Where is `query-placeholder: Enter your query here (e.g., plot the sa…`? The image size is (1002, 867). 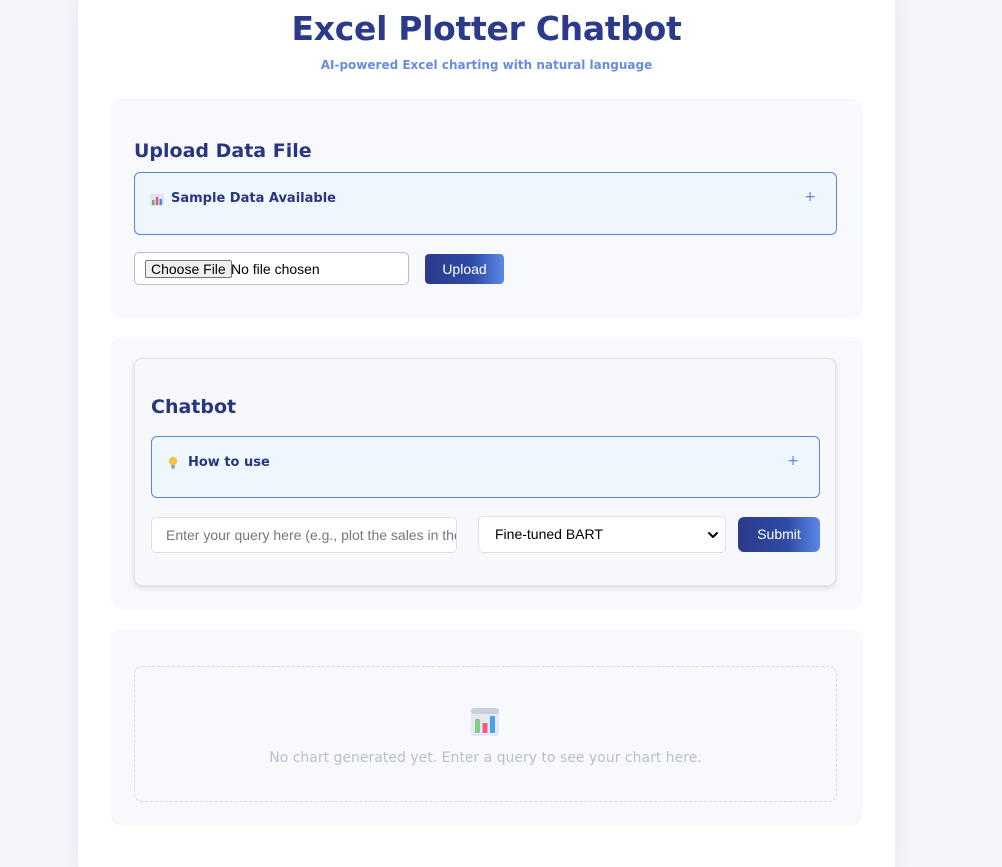
query-placeholder: Enter your query here (e.g., plot the sa… is located at coordinates (311, 535).